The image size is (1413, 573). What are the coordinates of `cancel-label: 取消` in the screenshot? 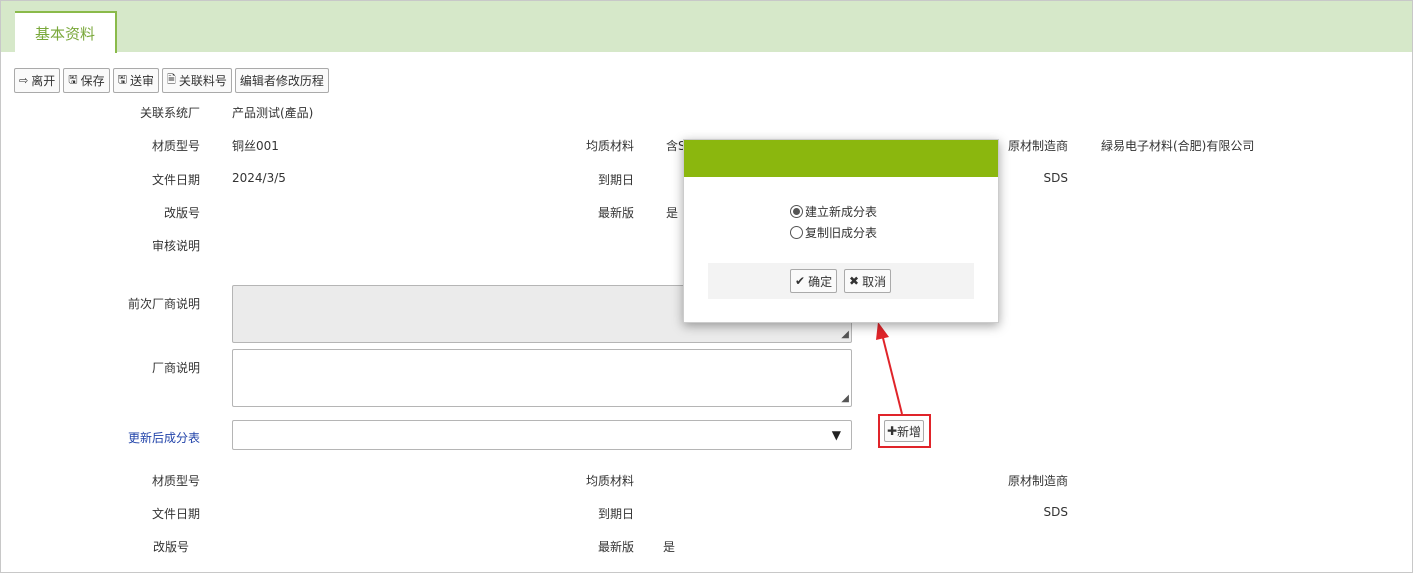 It's located at (874, 281).